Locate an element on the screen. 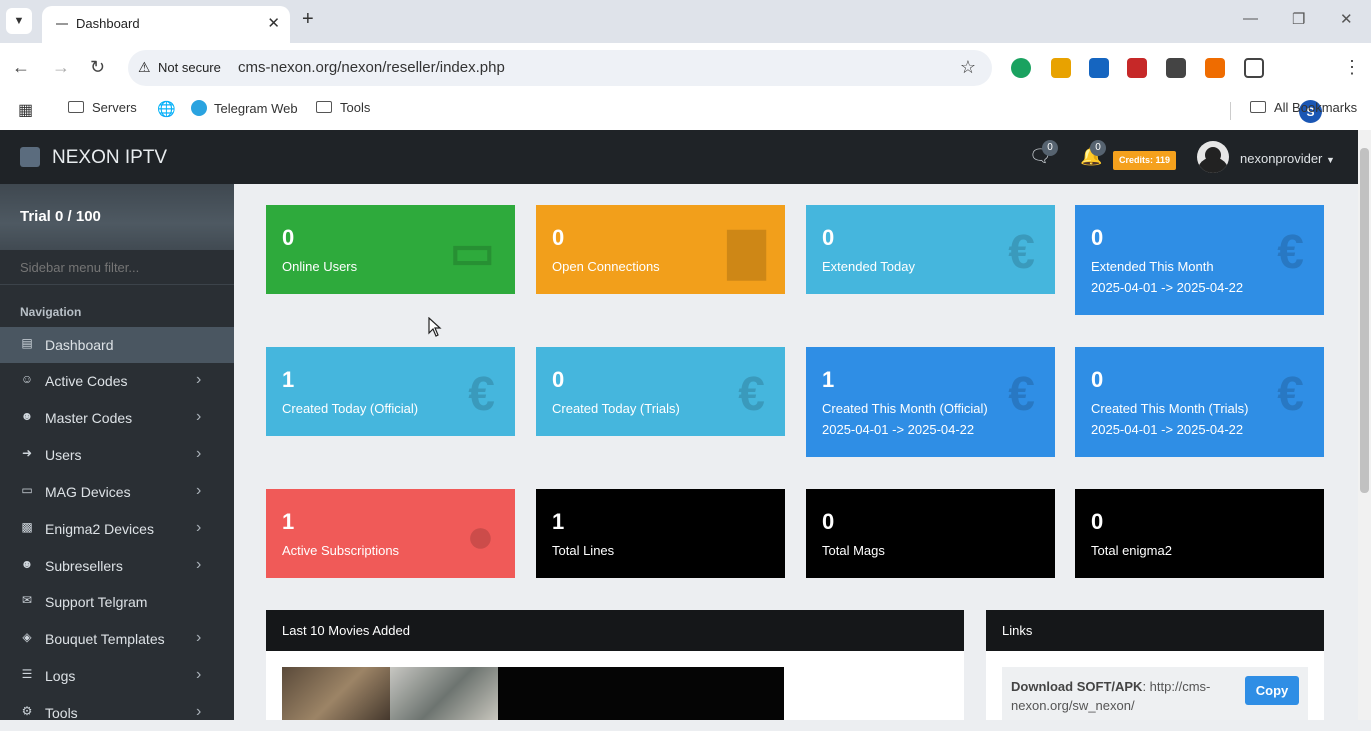  stat-card-open-connections: 0 Open Connections ▇ is located at coordinates (660, 249).